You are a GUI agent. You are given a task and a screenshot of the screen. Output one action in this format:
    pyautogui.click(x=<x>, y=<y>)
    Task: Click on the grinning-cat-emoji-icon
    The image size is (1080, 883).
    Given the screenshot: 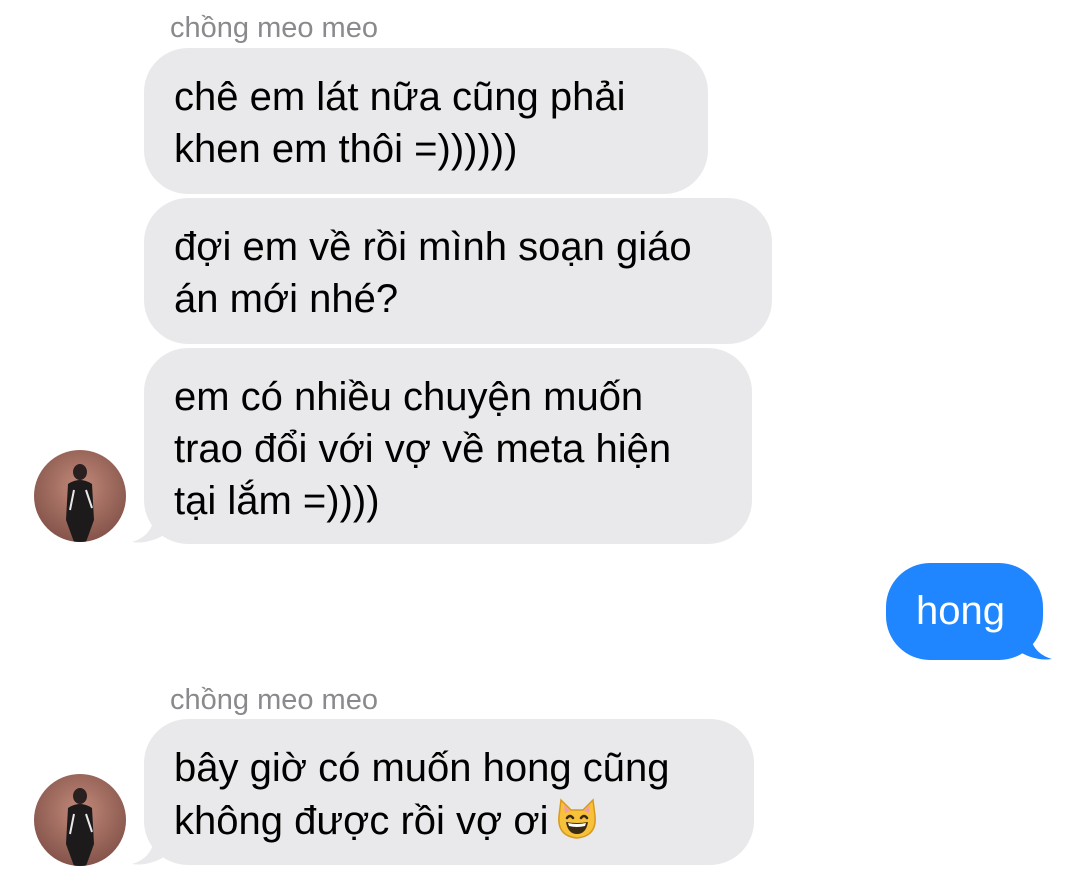 What is the action you would take?
    pyautogui.click(x=576, y=818)
    